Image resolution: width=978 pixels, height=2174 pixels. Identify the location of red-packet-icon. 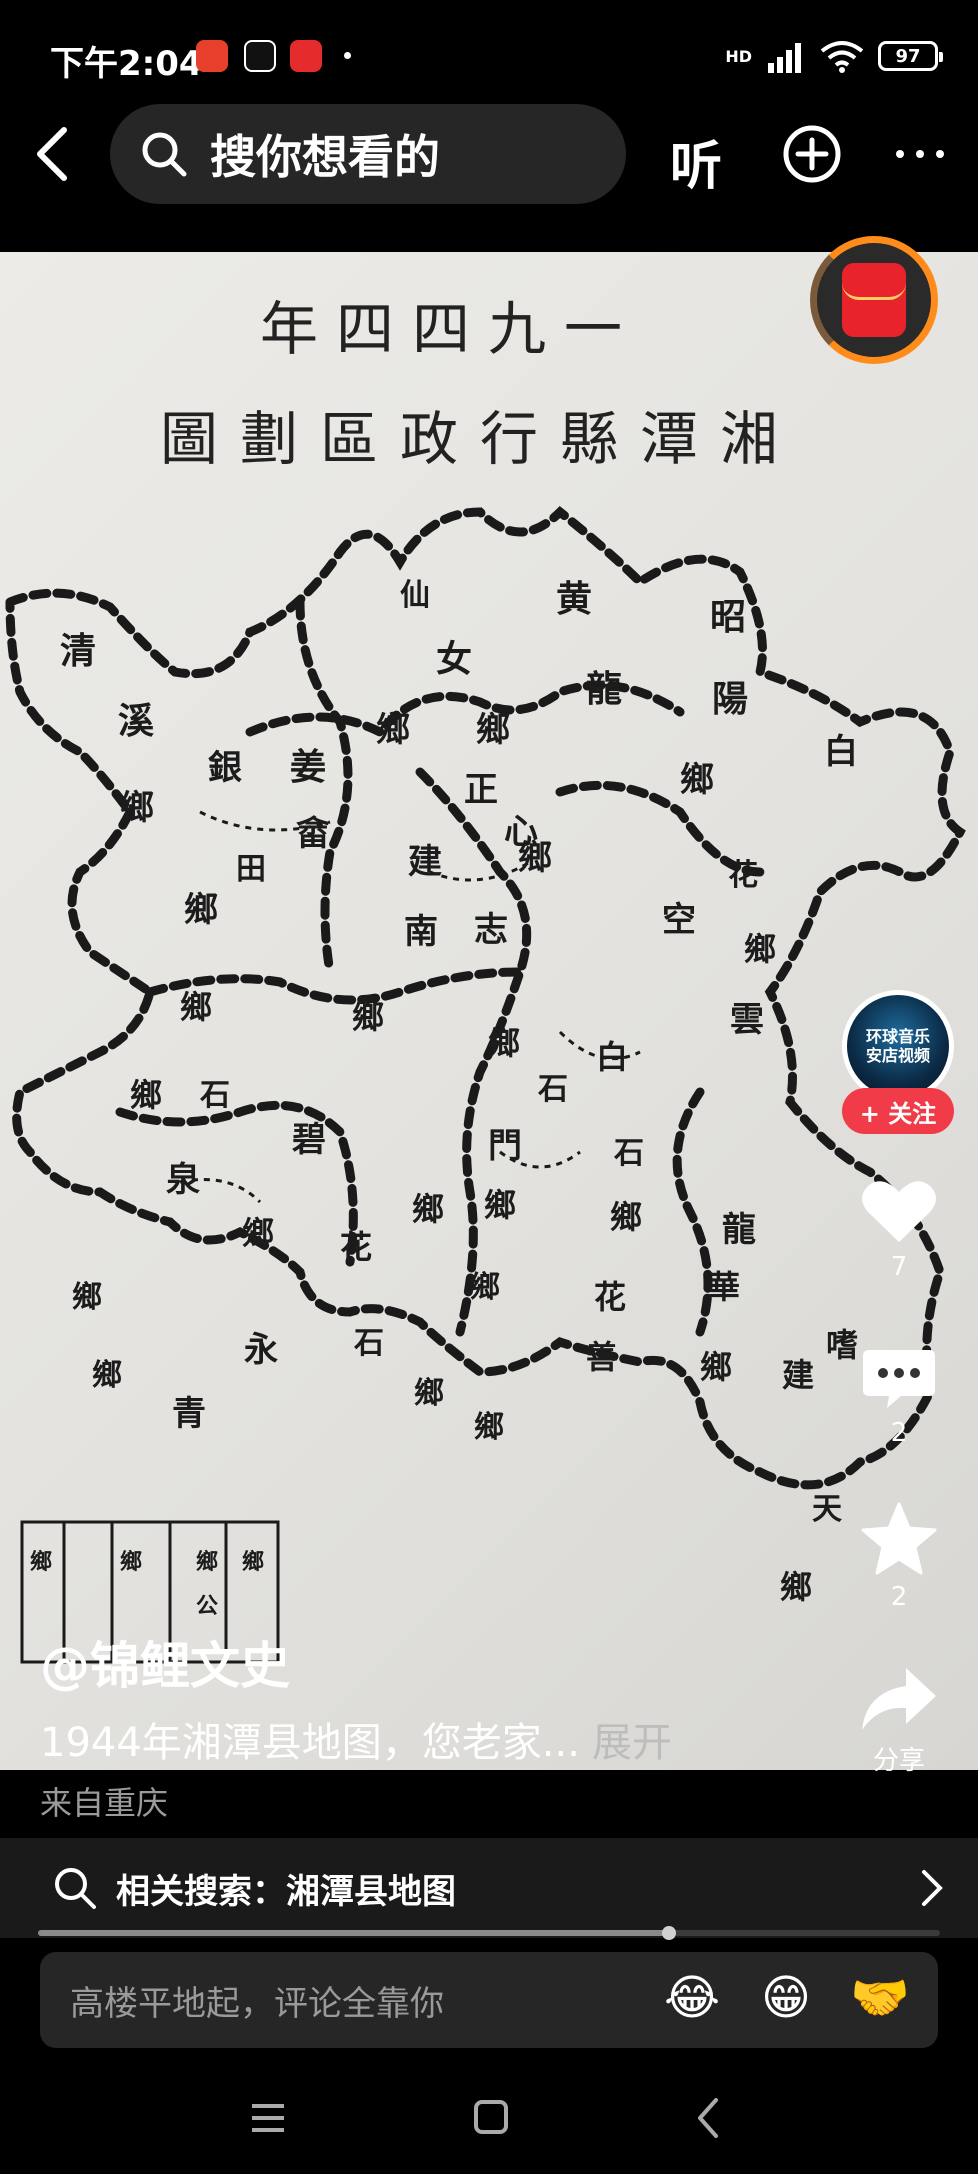
(874, 300).